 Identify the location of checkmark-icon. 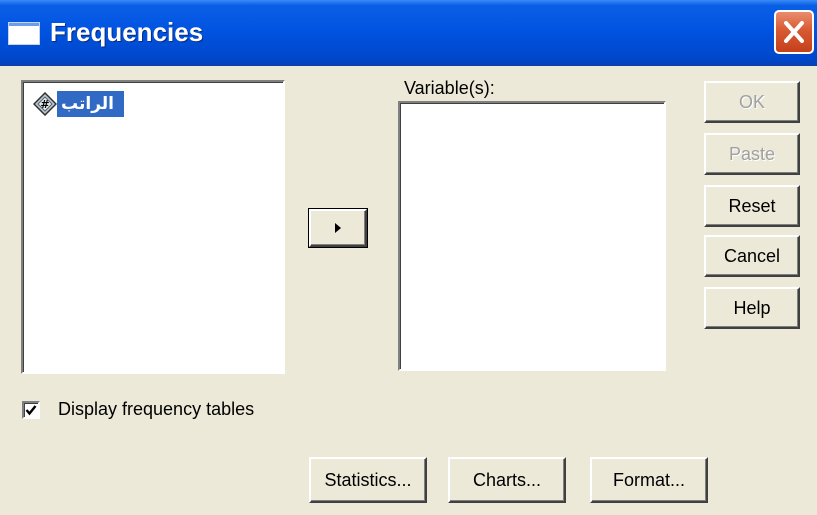
(31, 409).